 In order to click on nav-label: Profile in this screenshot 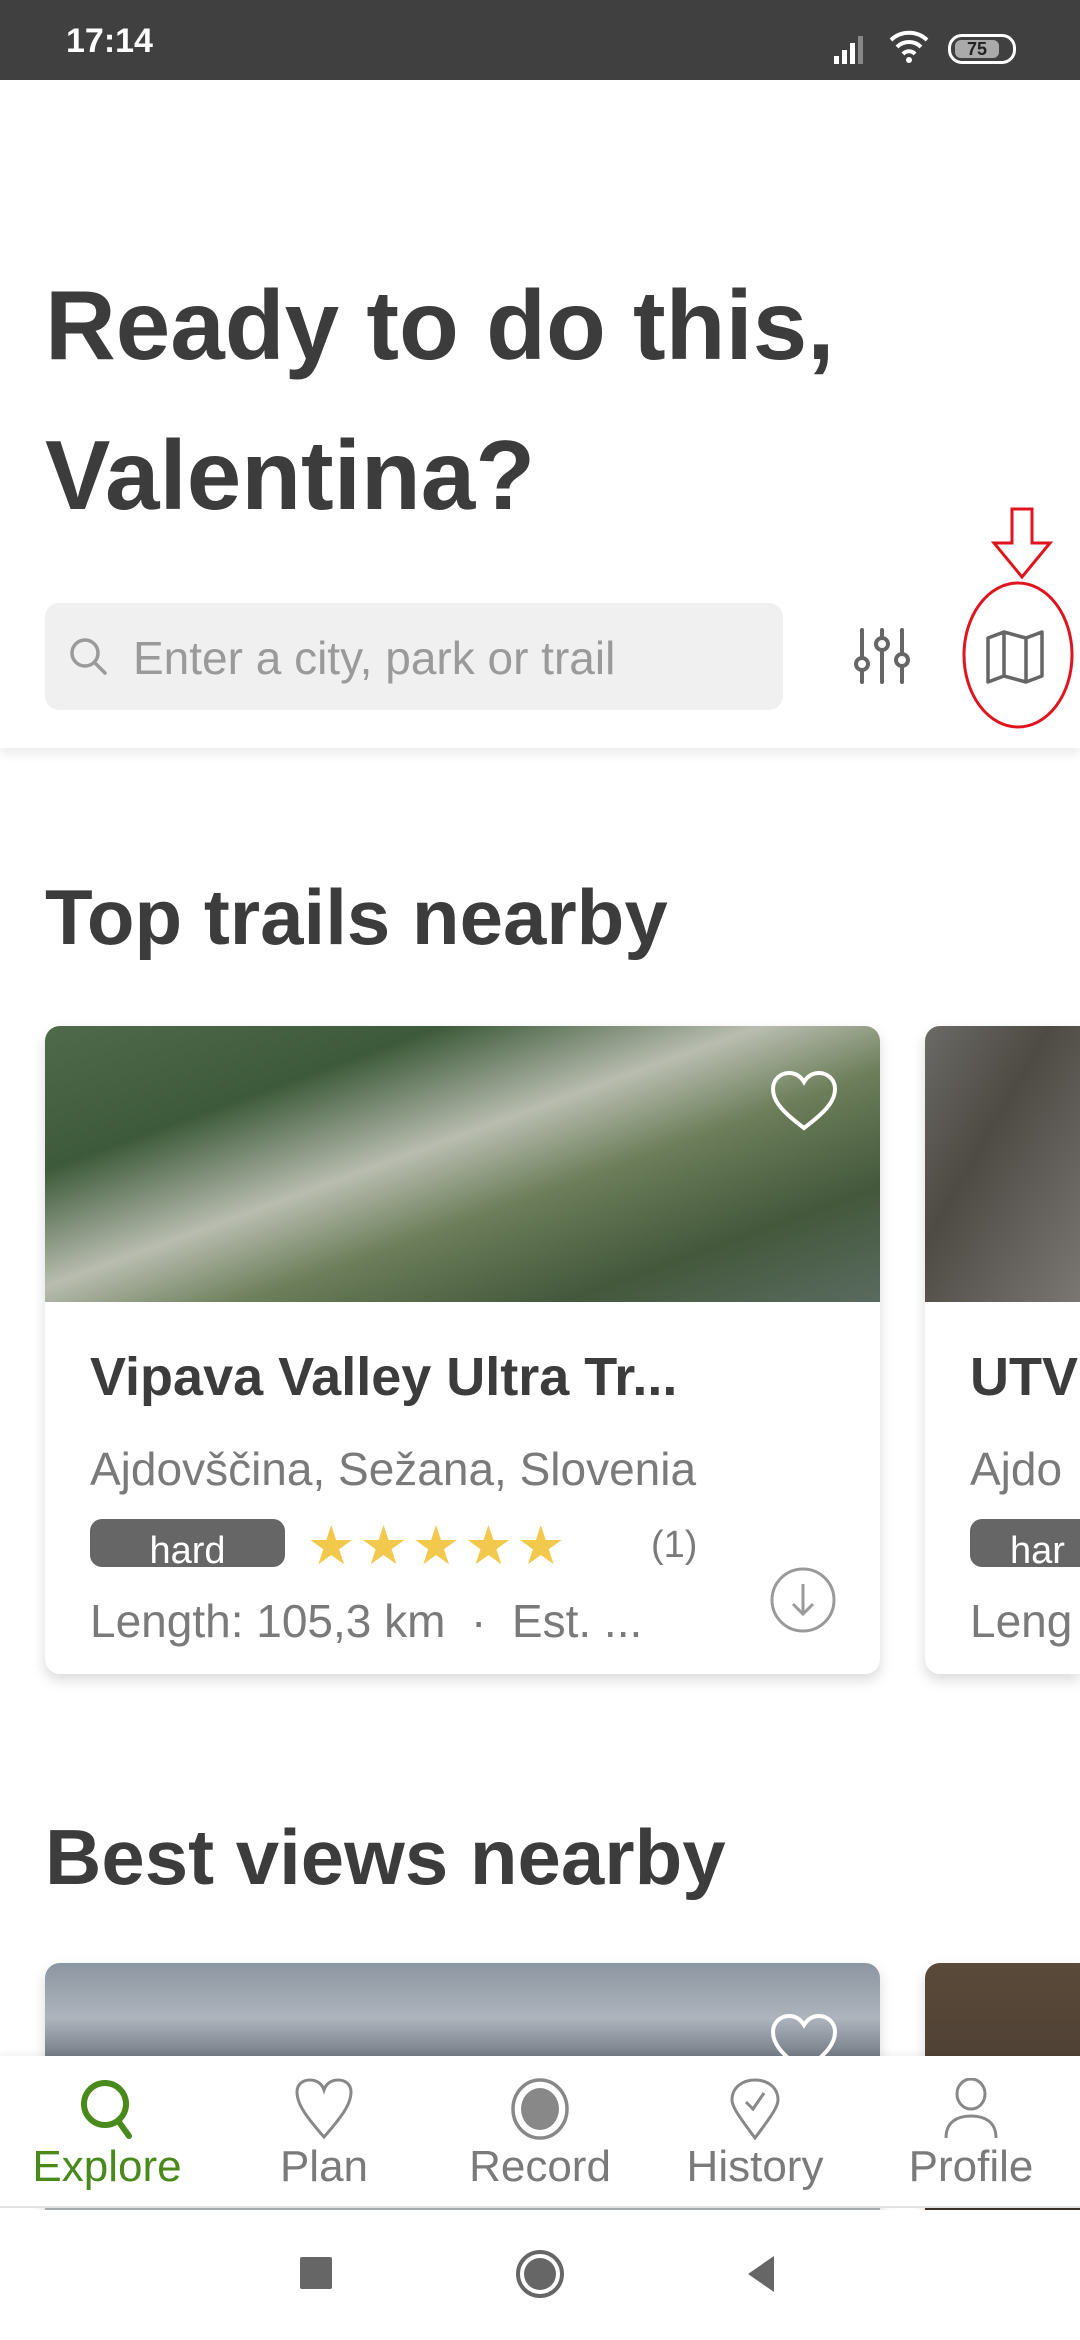, I will do `click(971, 2166)`.